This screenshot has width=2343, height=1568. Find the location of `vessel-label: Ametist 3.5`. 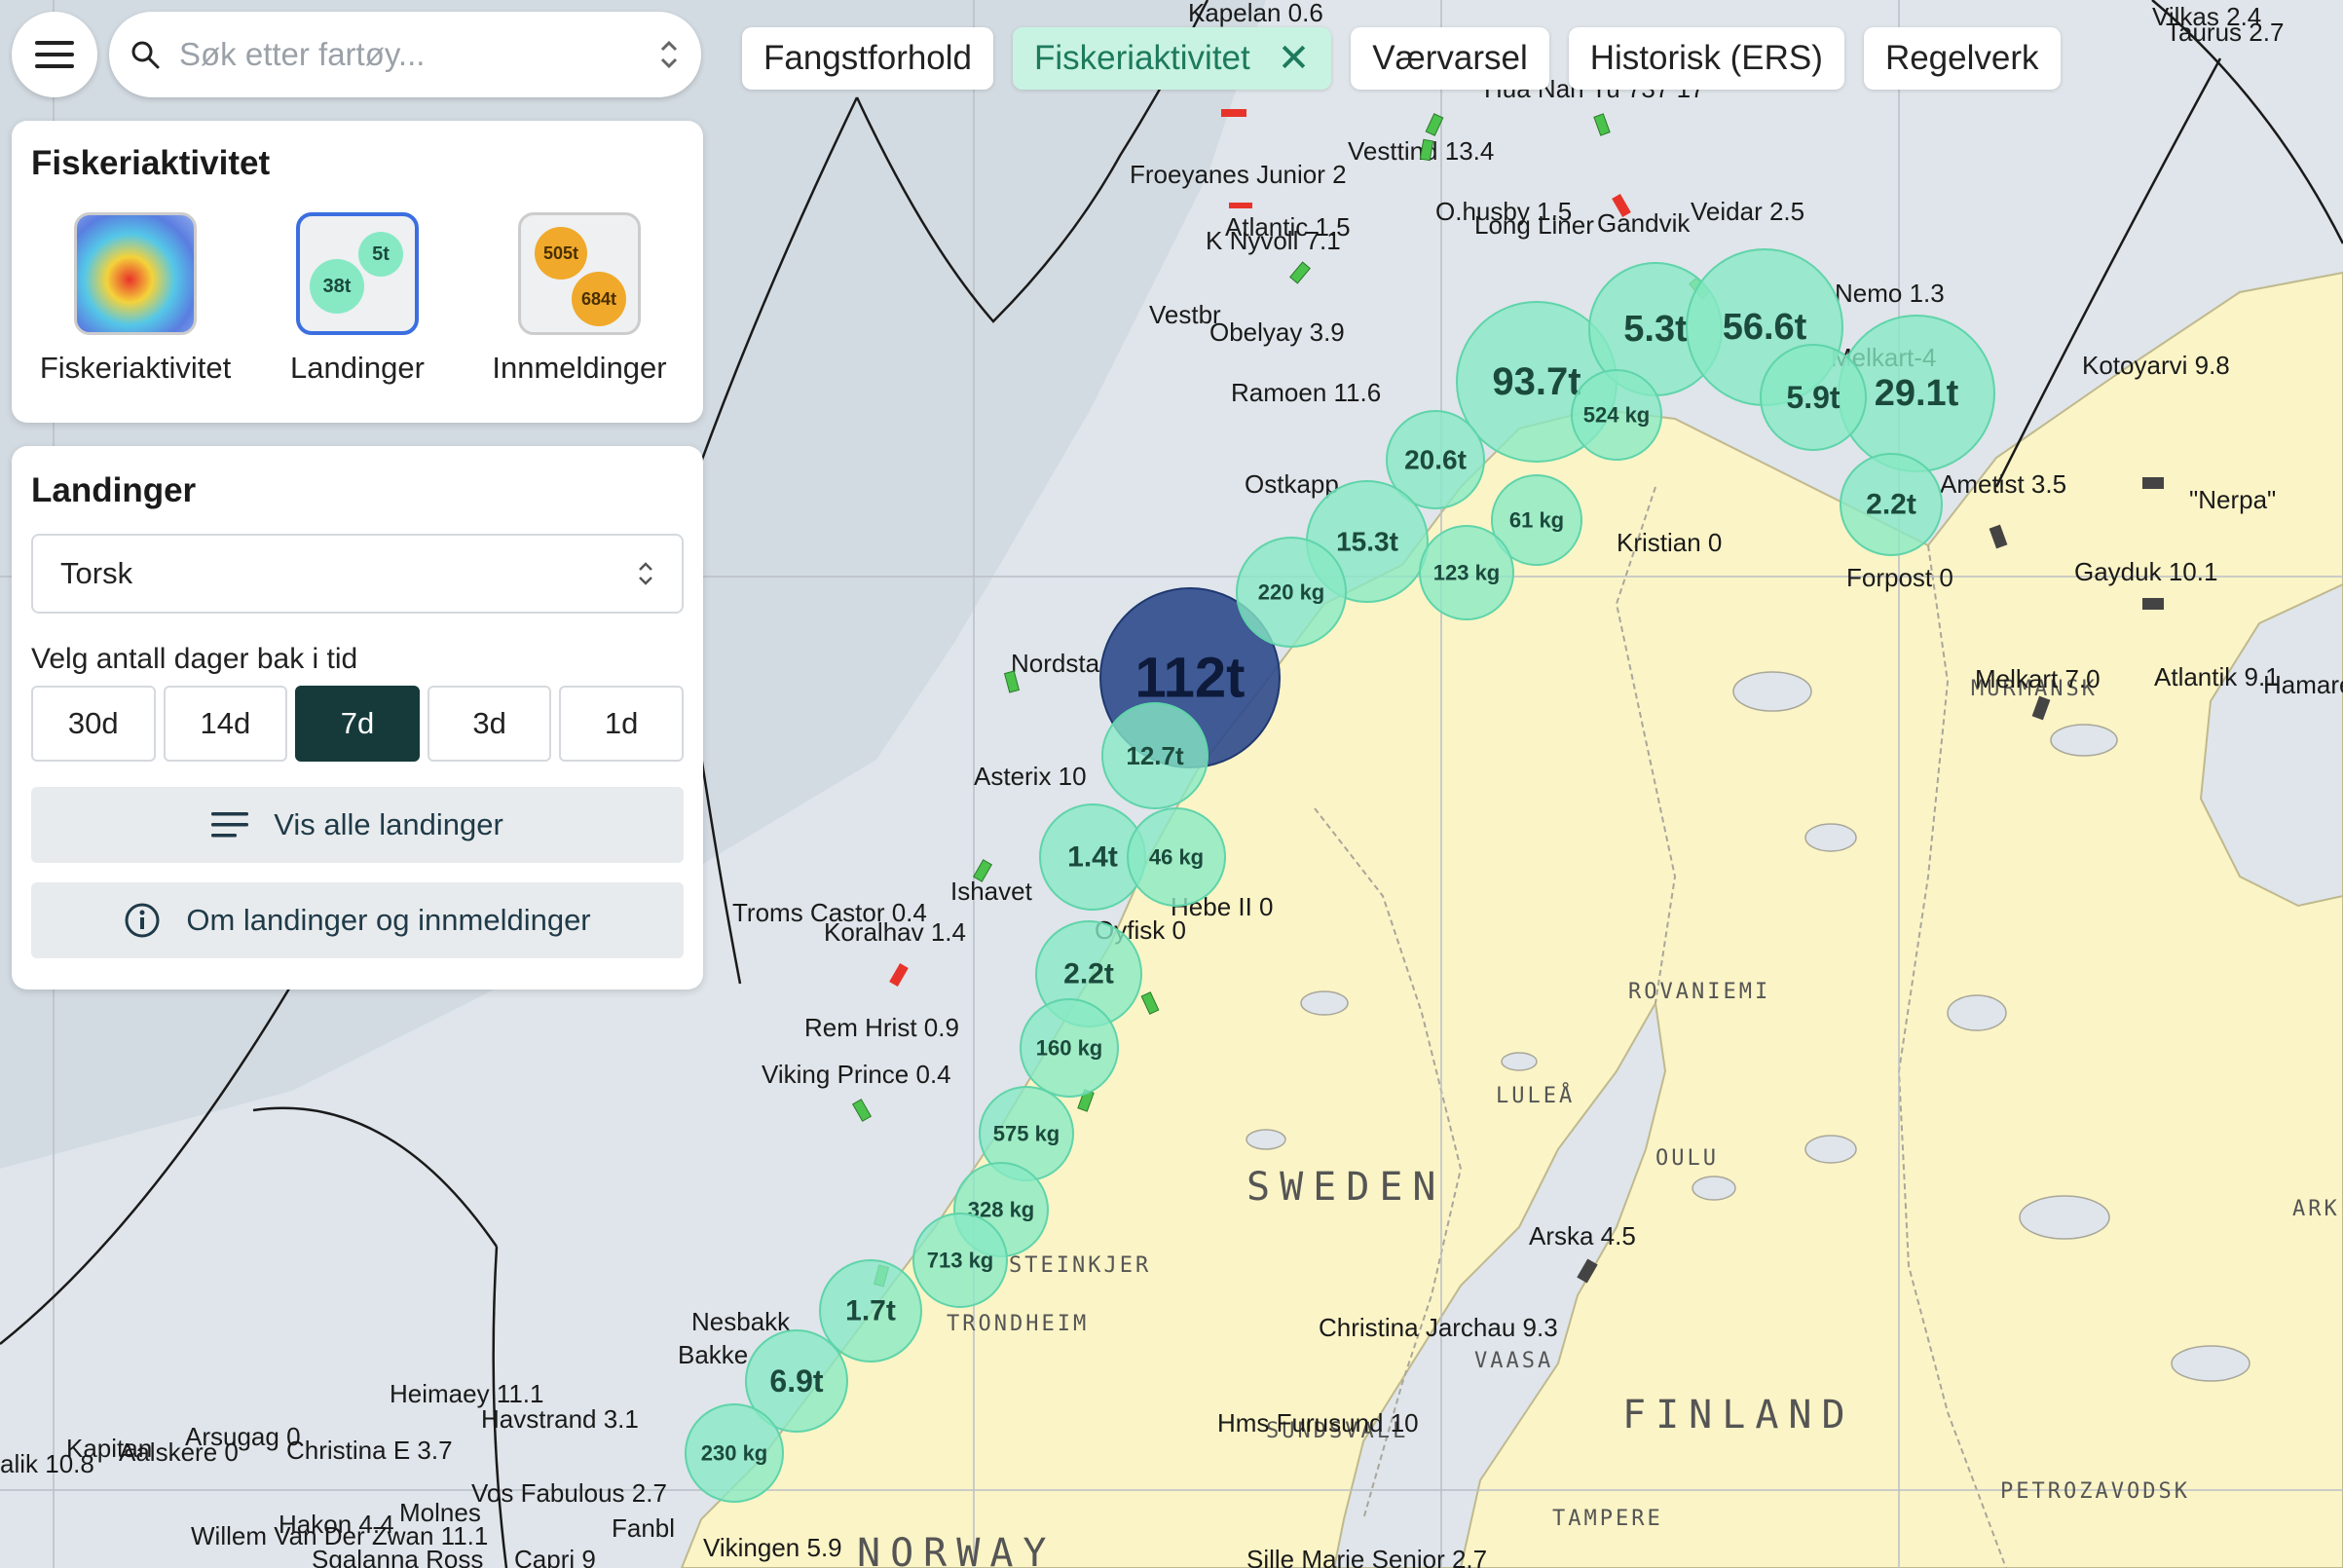

vessel-label: Ametist 3.5 is located at coordinates (2003, 484).